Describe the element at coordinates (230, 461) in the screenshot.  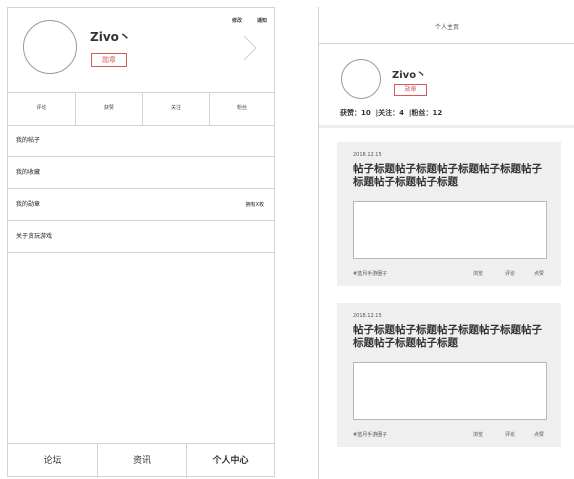
I see `tab-personal-center: 个人中心` at that location.